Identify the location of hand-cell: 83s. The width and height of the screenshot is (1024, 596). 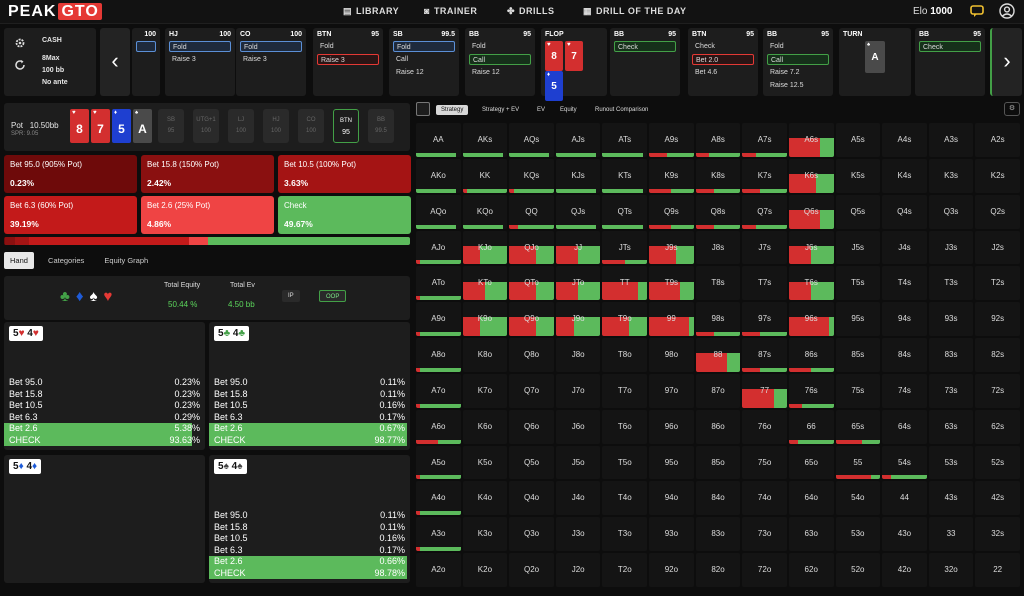
(951, 355).